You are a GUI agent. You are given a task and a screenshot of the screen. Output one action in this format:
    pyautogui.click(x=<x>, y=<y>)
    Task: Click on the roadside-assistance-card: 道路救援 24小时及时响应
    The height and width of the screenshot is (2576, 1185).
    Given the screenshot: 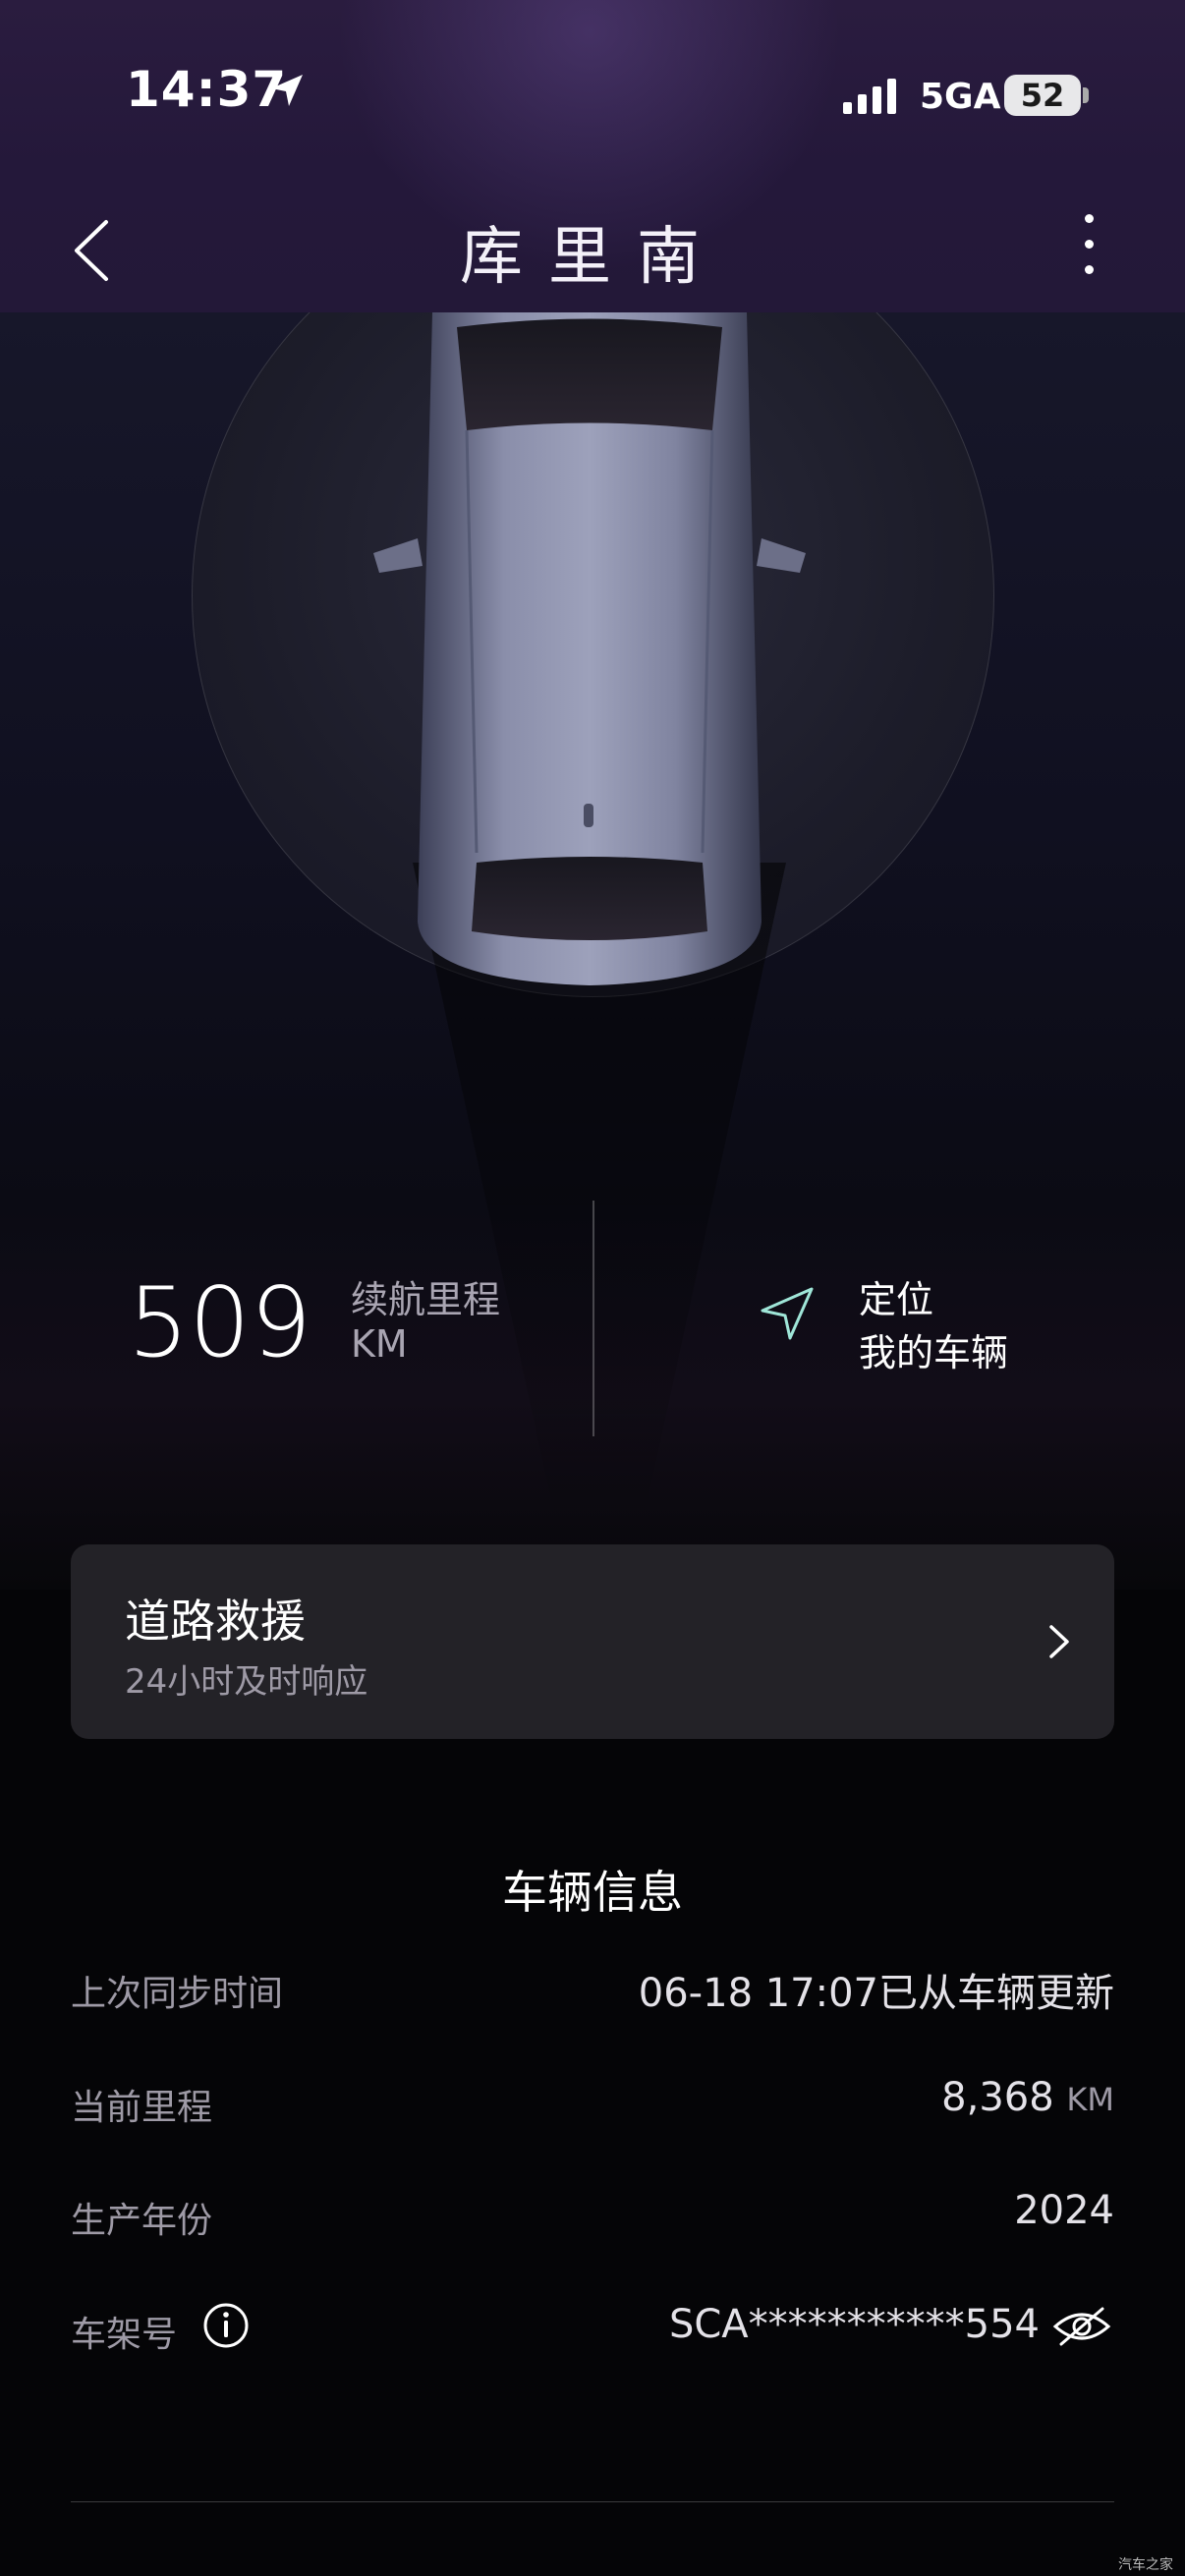 What is the action you would take?
    pyautogui.click(x=592, y=1641)
    